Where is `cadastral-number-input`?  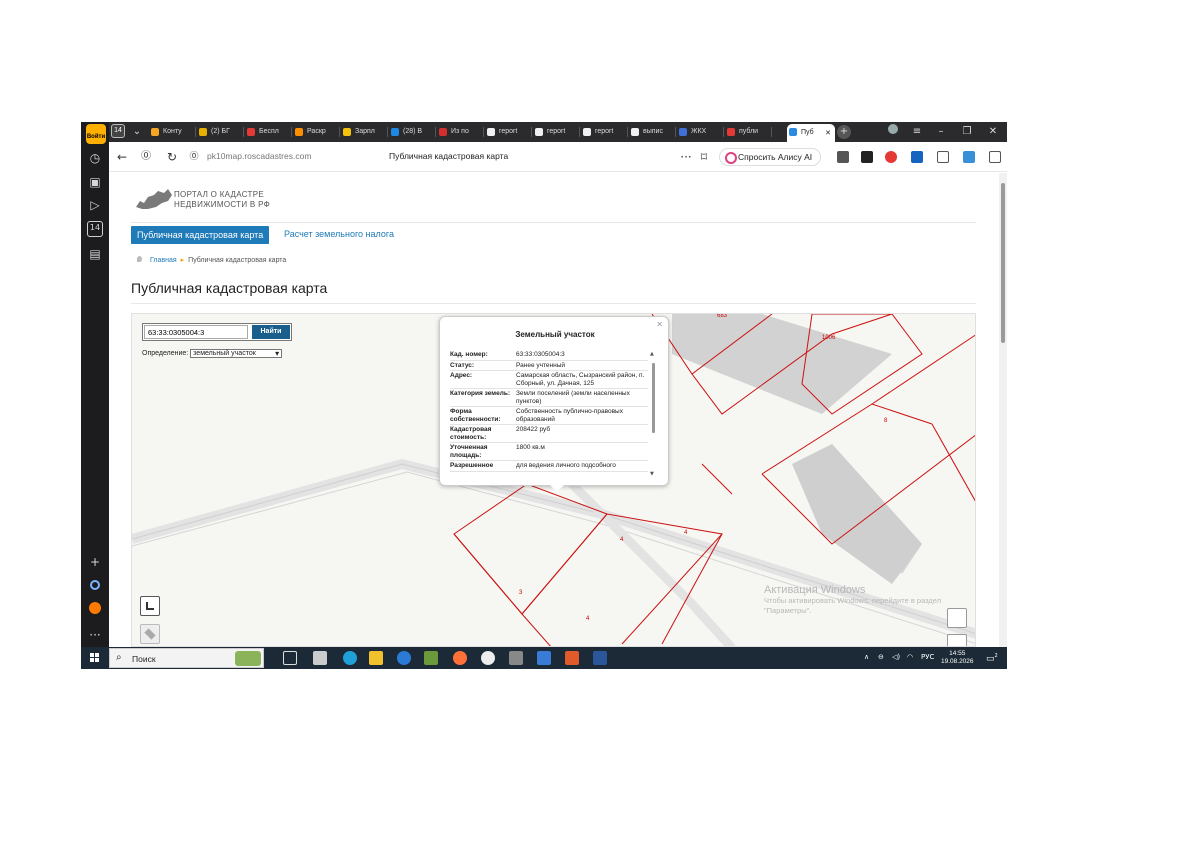
cadastral-number-input is located at coordinates (196, 332).